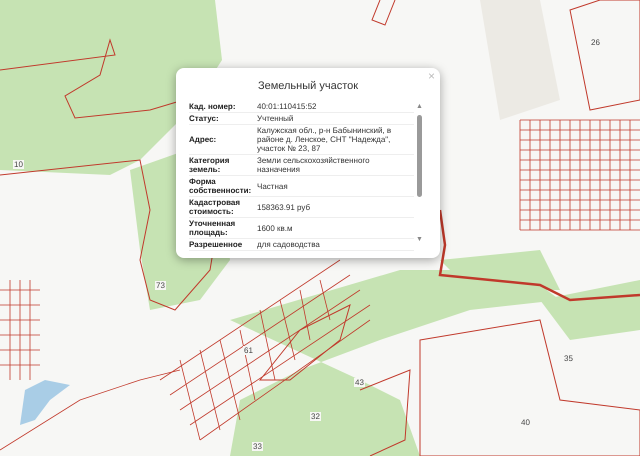 This screenshot has width=640, height=456. I want to click on plot-number: 32, so click(315, 416).